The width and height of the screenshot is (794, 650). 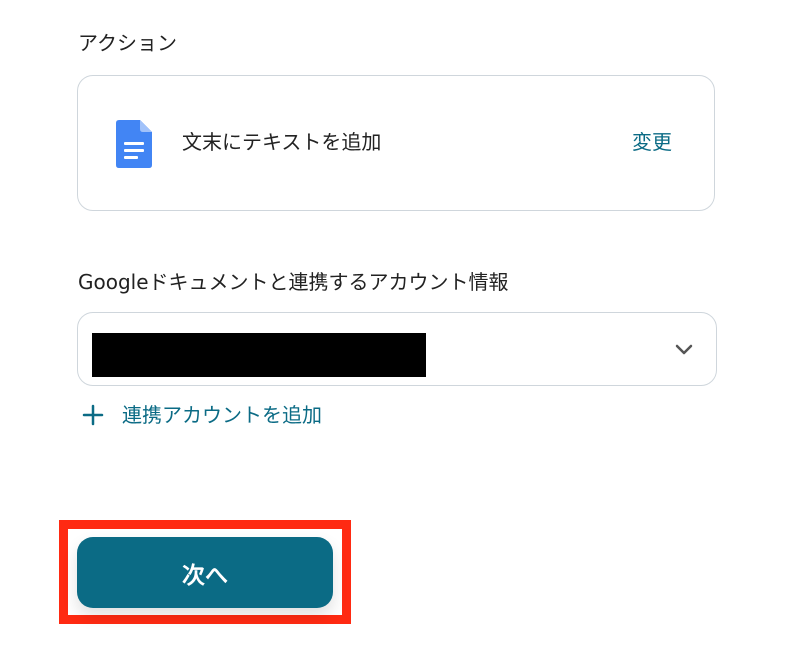 I want to click on account-select, so click(x=397, y=349).